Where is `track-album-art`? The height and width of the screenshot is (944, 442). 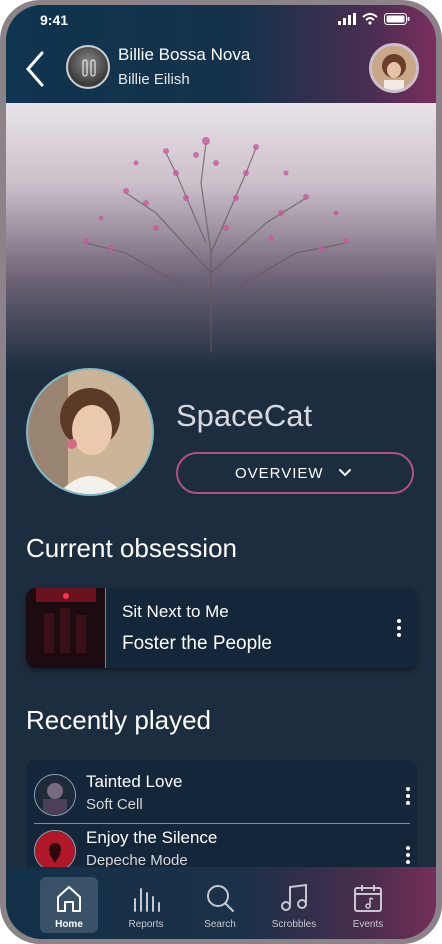
track-album-art is located at coordinates (66, 628).